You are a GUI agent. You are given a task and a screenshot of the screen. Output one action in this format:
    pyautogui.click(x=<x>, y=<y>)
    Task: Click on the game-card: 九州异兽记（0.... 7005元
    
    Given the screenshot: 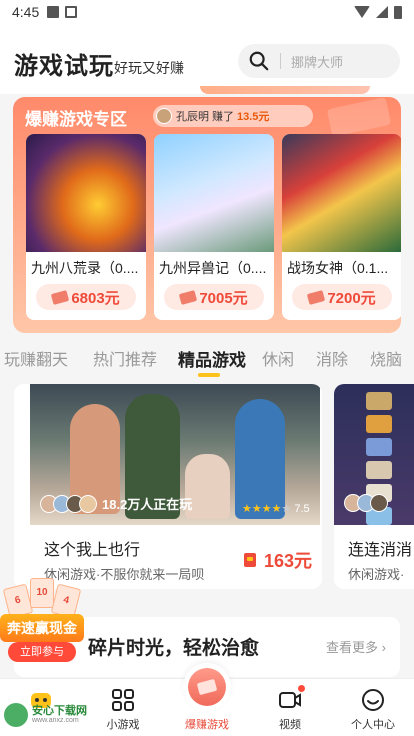 What is the action you would take?
    pyautogui.click(x=214, y=227)
    